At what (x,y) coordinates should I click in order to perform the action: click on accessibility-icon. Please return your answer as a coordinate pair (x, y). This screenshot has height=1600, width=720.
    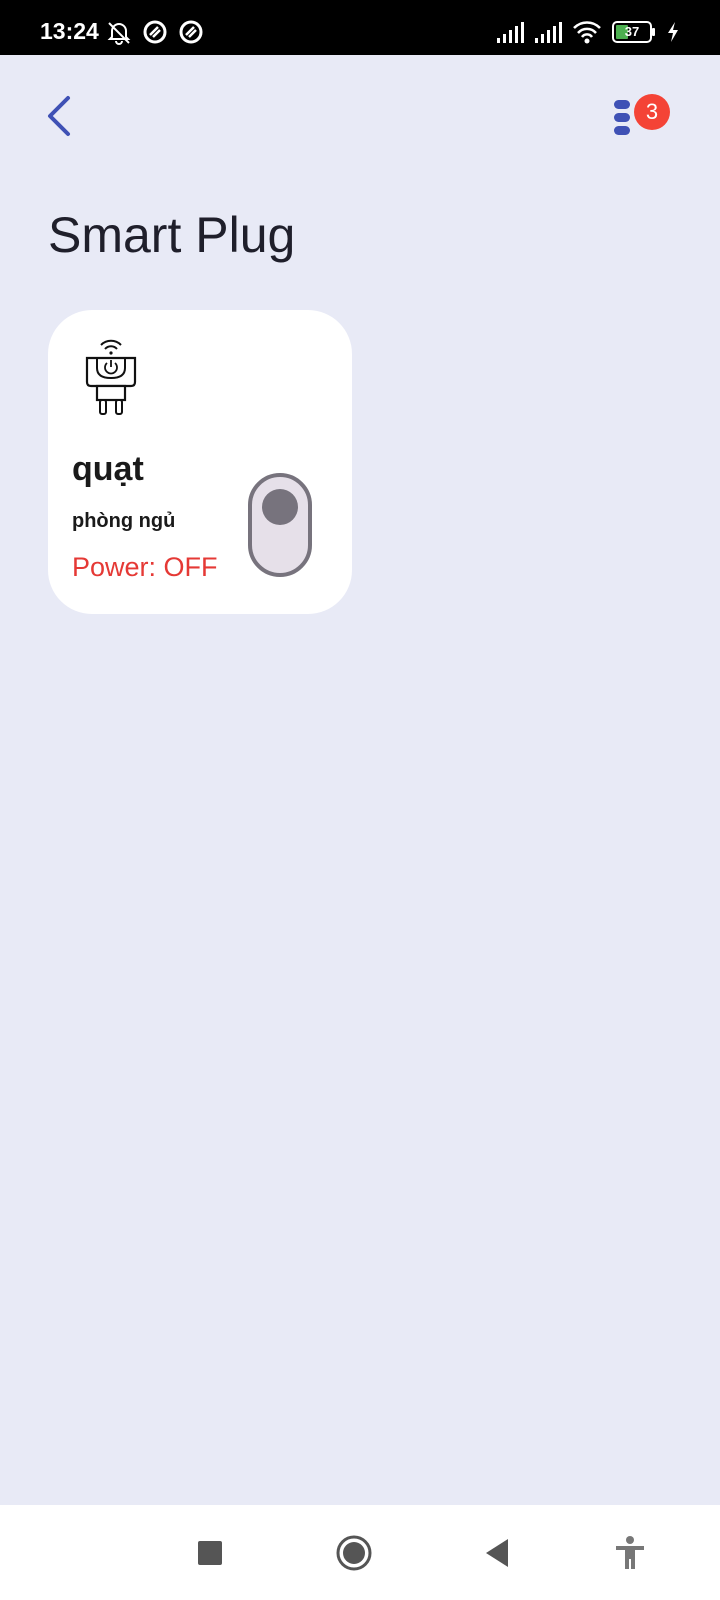
    Looking at the image, I should click on (630, 1552).